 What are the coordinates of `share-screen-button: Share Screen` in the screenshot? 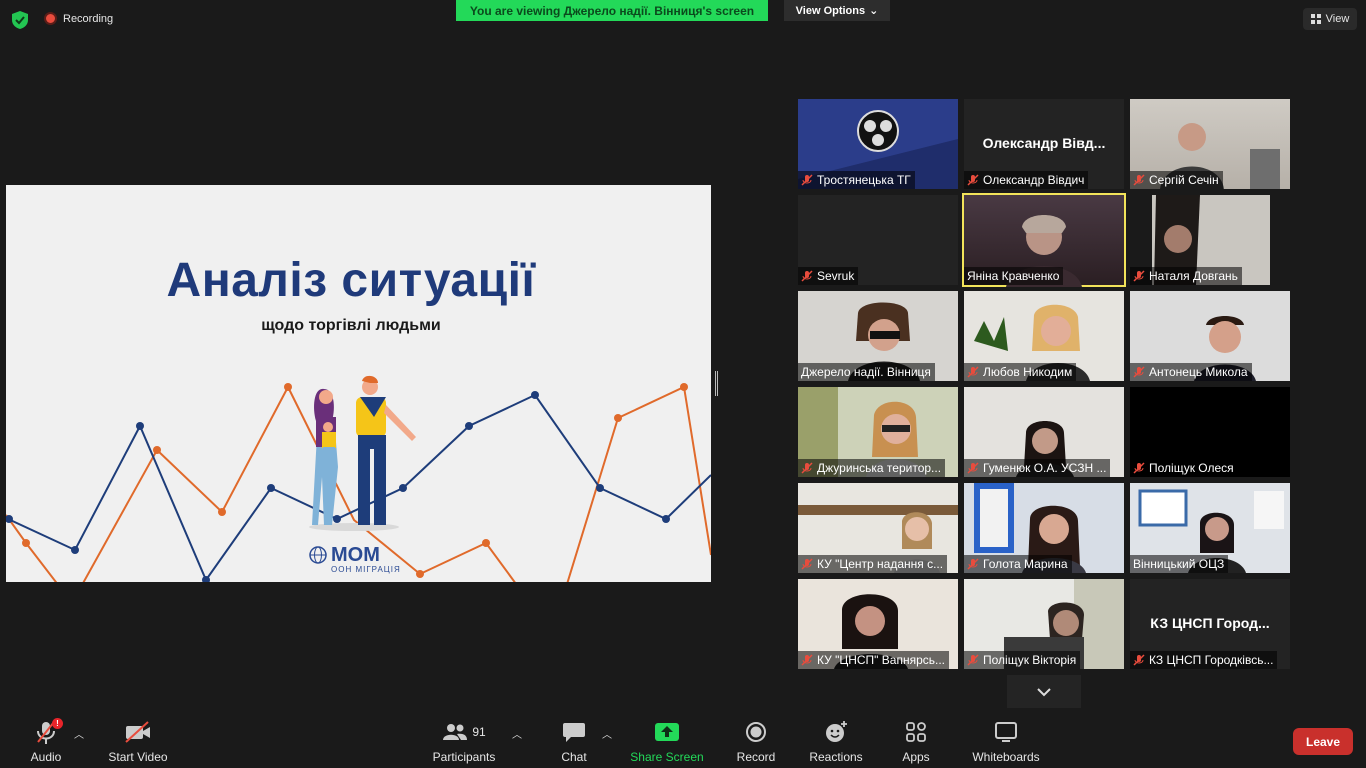 It's located at (667, 741).